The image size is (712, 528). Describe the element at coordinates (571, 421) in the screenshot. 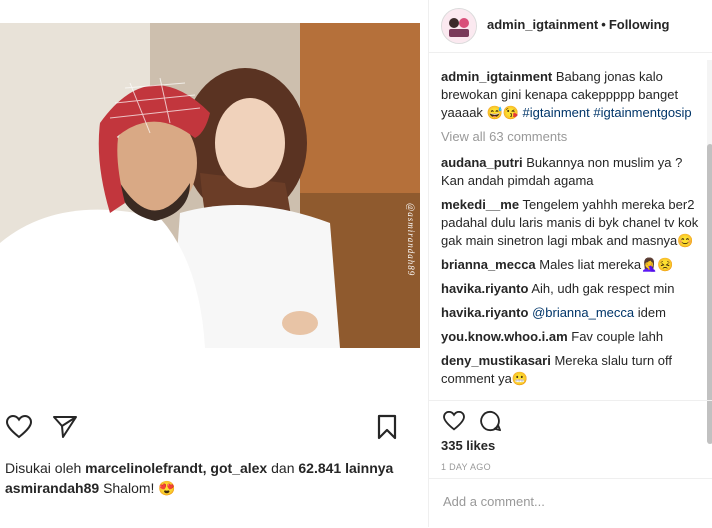

I see `action-bar` at that location.